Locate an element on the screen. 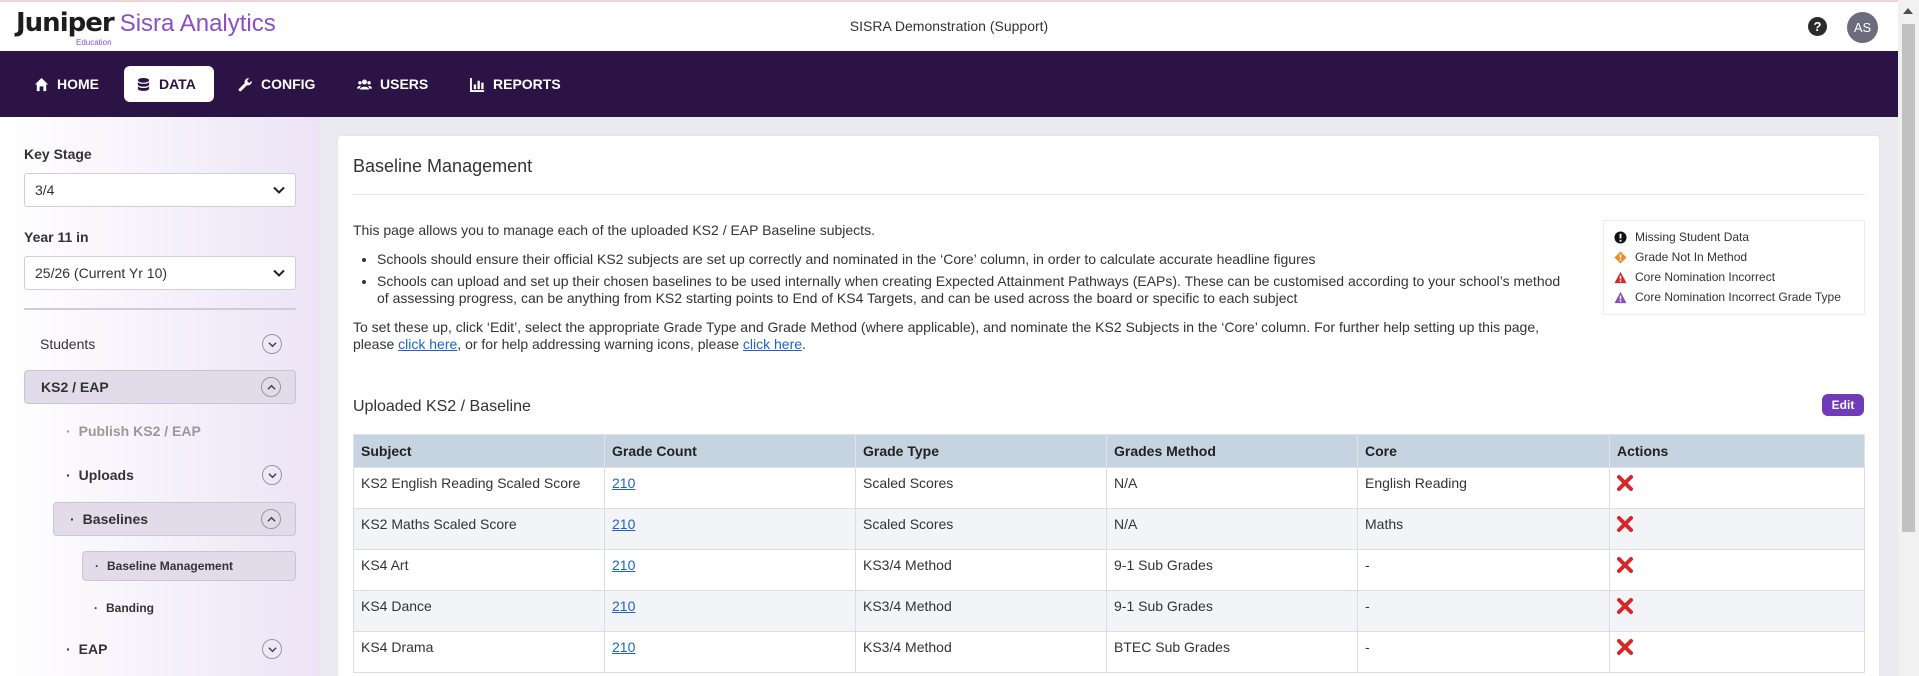 This screenshot has height=676, width=1919. legend-item: Missing Student Data is located at coordinates (1734, 237).